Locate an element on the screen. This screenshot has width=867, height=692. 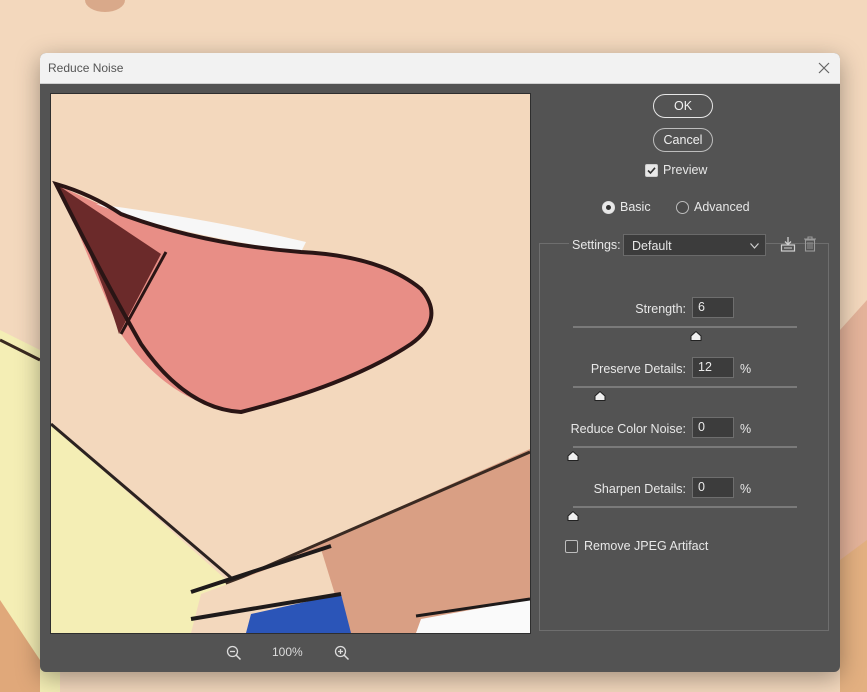
strength-label: Strength: is located at coordinates (660, 309).